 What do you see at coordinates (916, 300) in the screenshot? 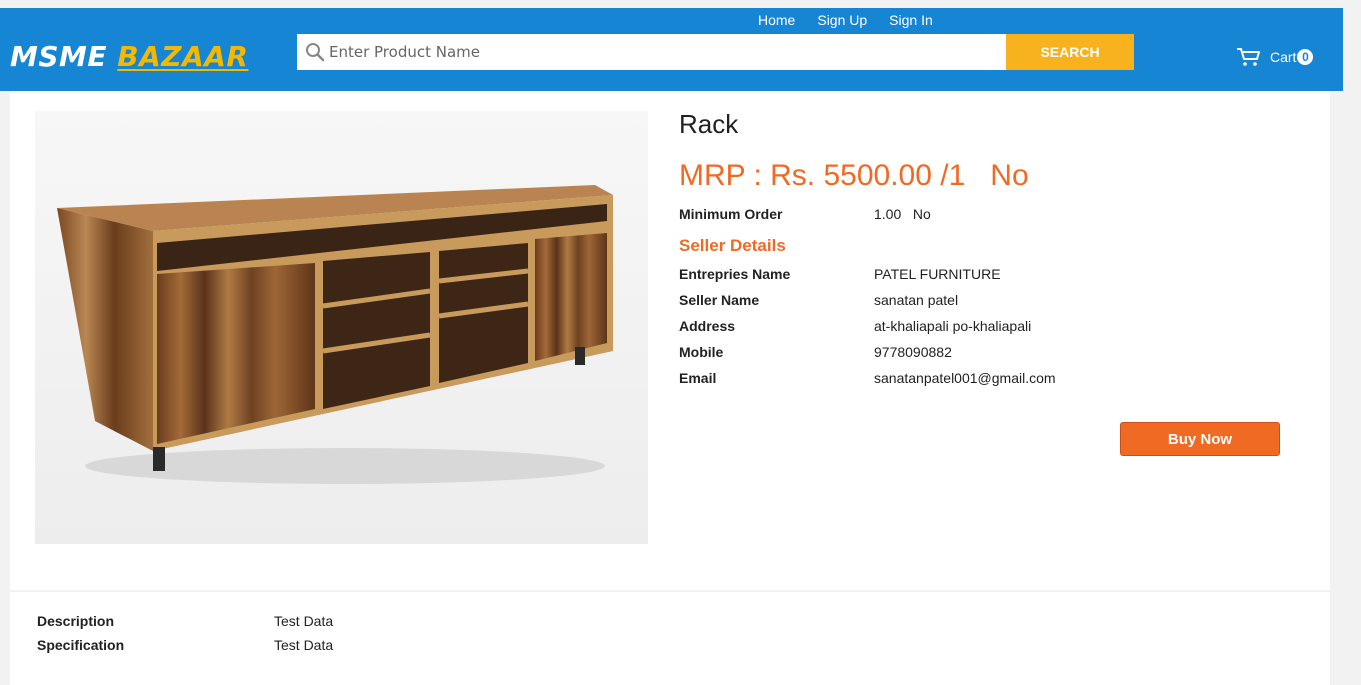
I see `seller-row-value: sanatan patel` at bounding box center [916, 300].